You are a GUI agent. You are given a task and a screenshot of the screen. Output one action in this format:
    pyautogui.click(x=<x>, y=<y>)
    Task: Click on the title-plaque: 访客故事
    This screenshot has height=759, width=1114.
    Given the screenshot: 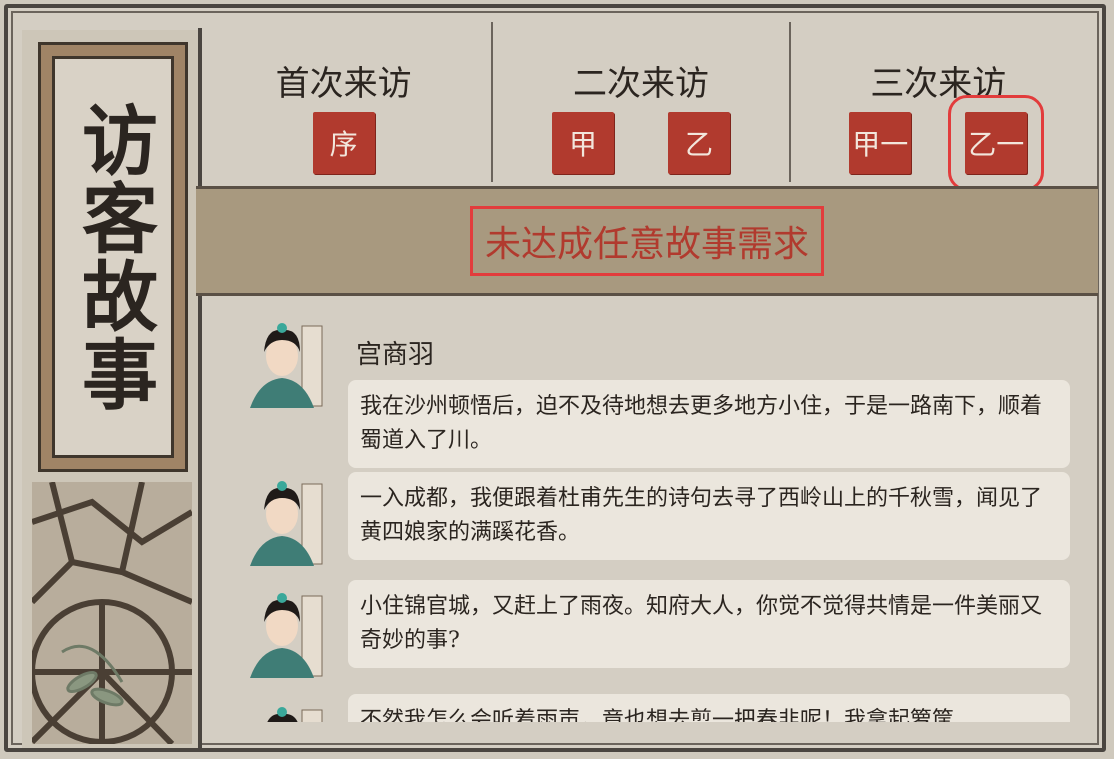 What is the action you would take?
    pyautogui.click(x=113, y=257)
    